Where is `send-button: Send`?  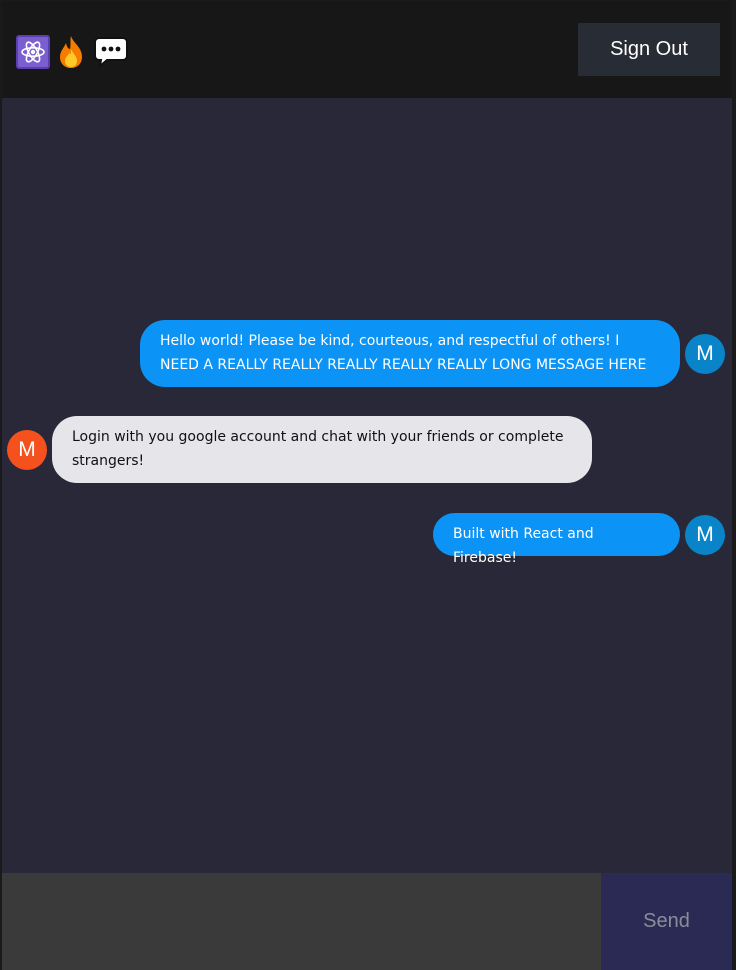 send-button: Send is located at coordinates (666, 921).